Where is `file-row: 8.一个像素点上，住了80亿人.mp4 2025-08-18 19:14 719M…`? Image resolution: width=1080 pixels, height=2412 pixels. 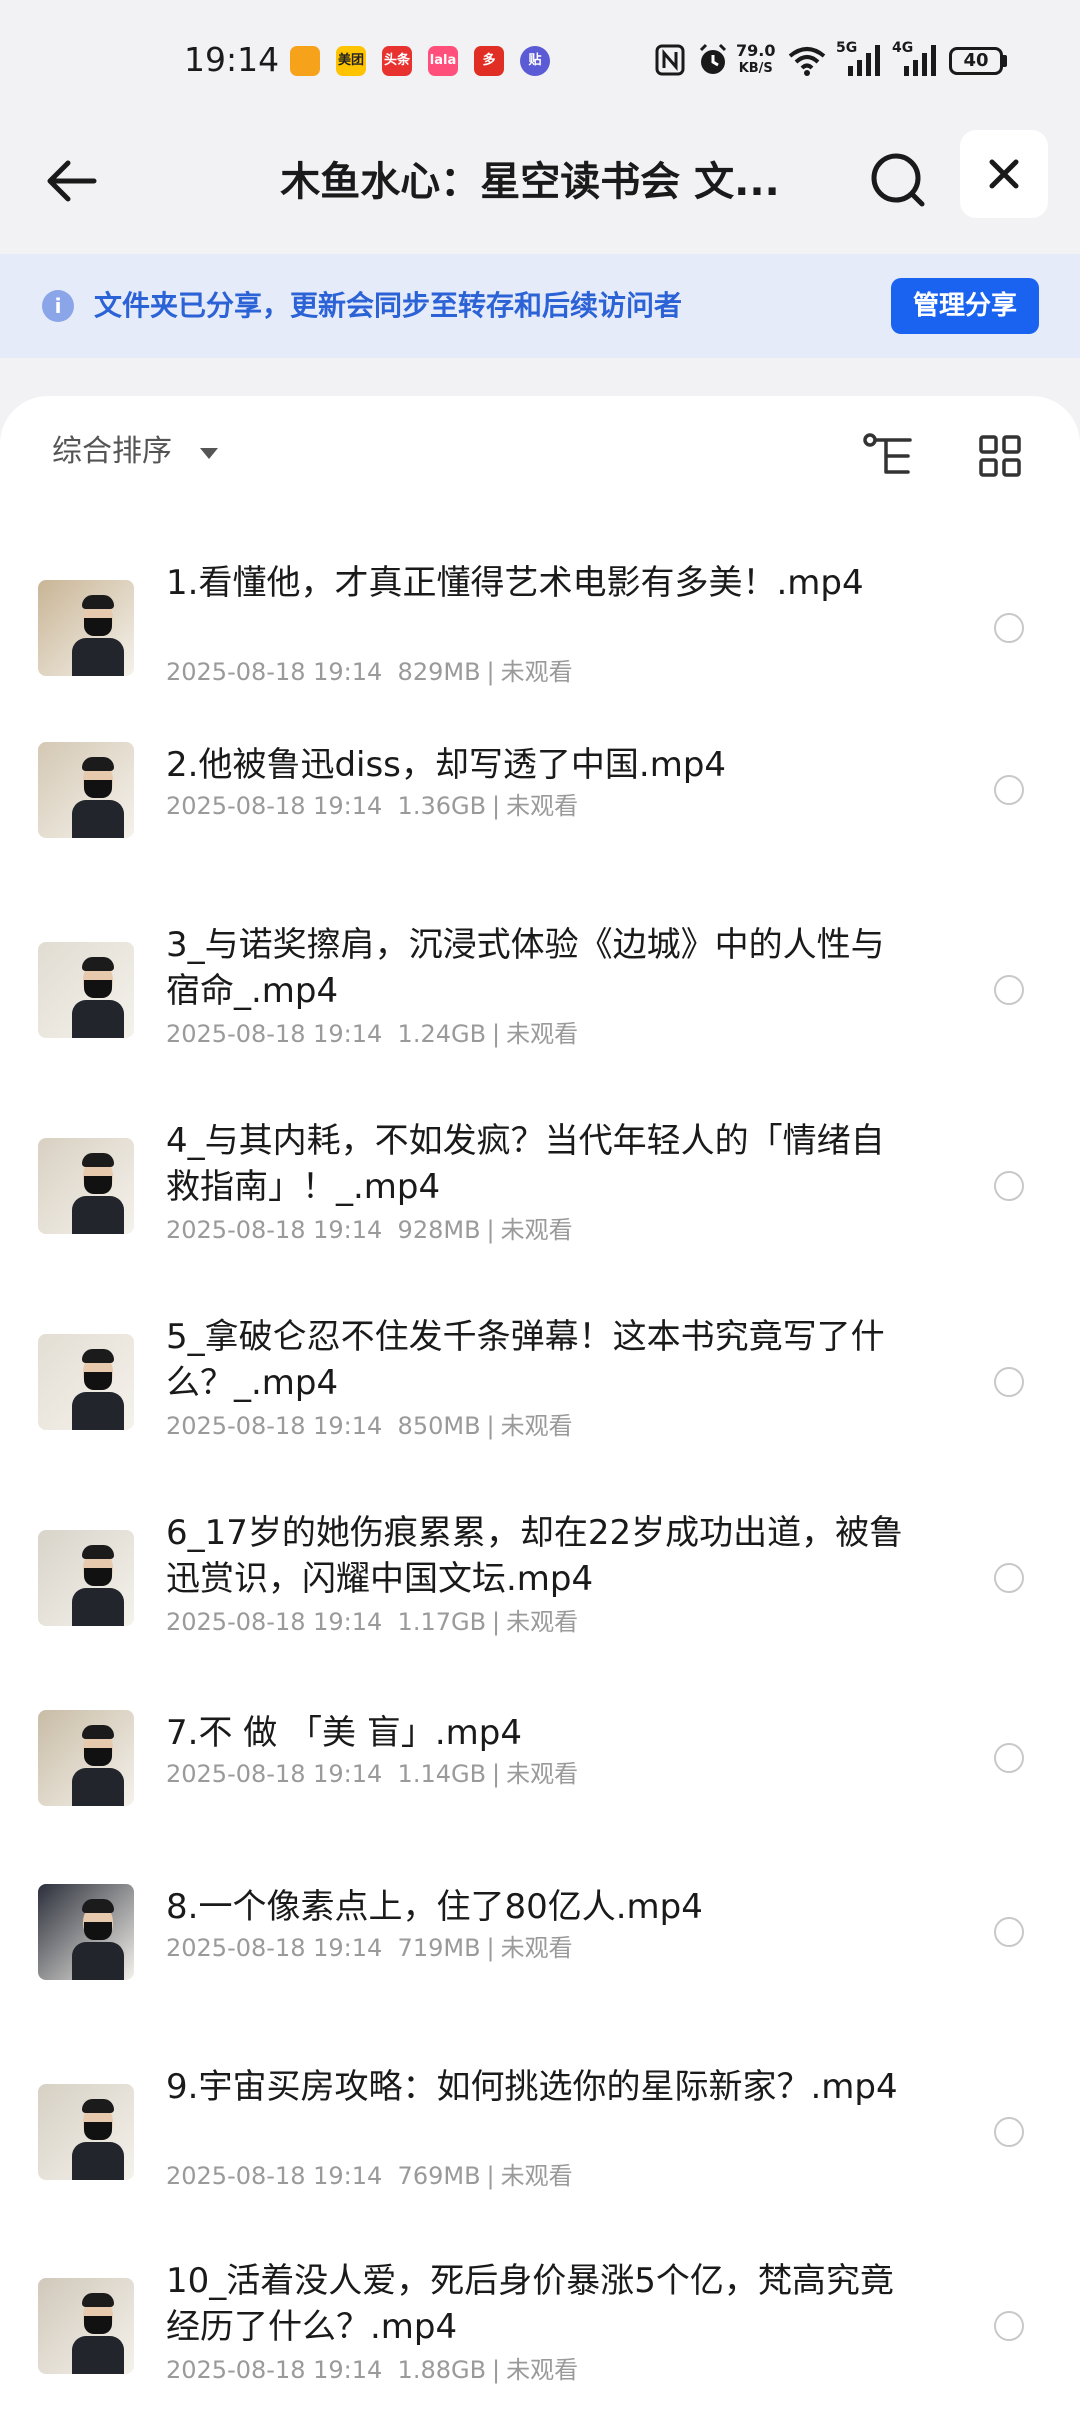
file-row: 8.一个像素点上，住了80亿人.mp4 2025-08-18 19:14 719M… is located at coordinates (540, 1974).